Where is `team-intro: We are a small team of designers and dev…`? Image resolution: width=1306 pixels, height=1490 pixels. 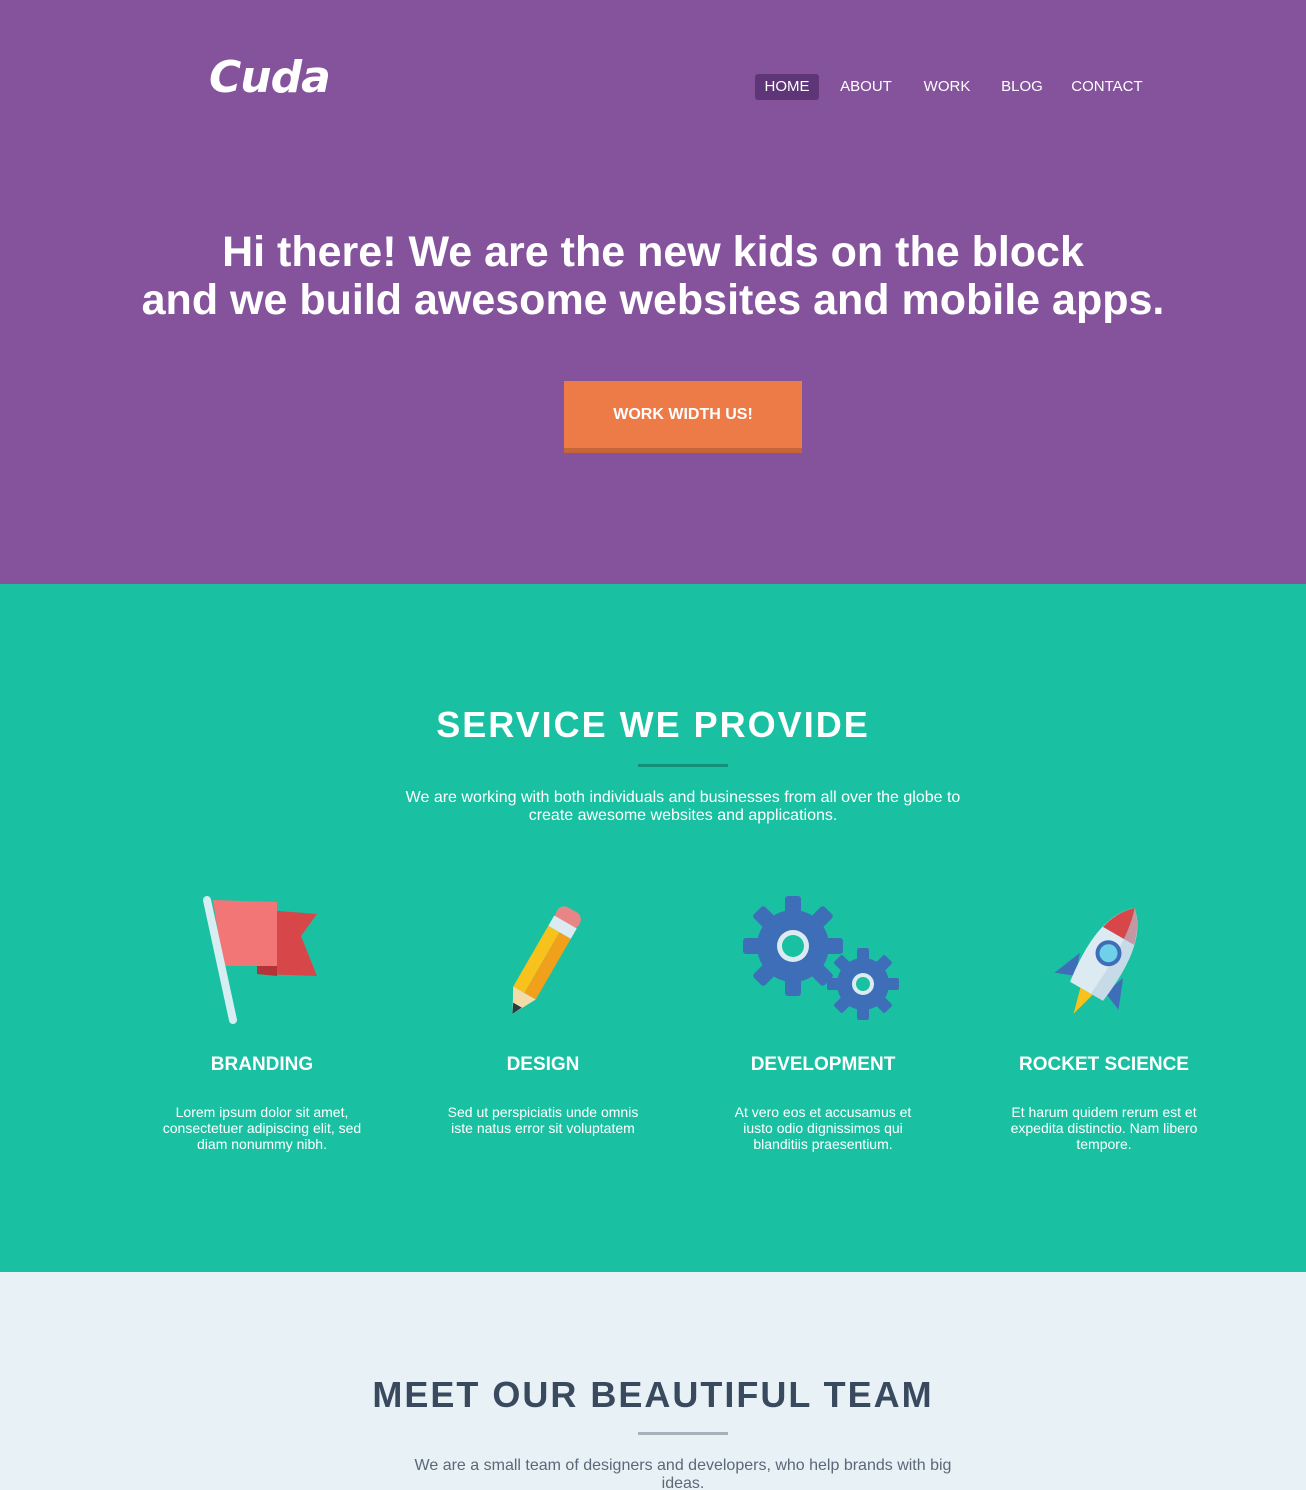
team-intro: We are a small team of designers and dev… is located at coordinates (683, 1473).